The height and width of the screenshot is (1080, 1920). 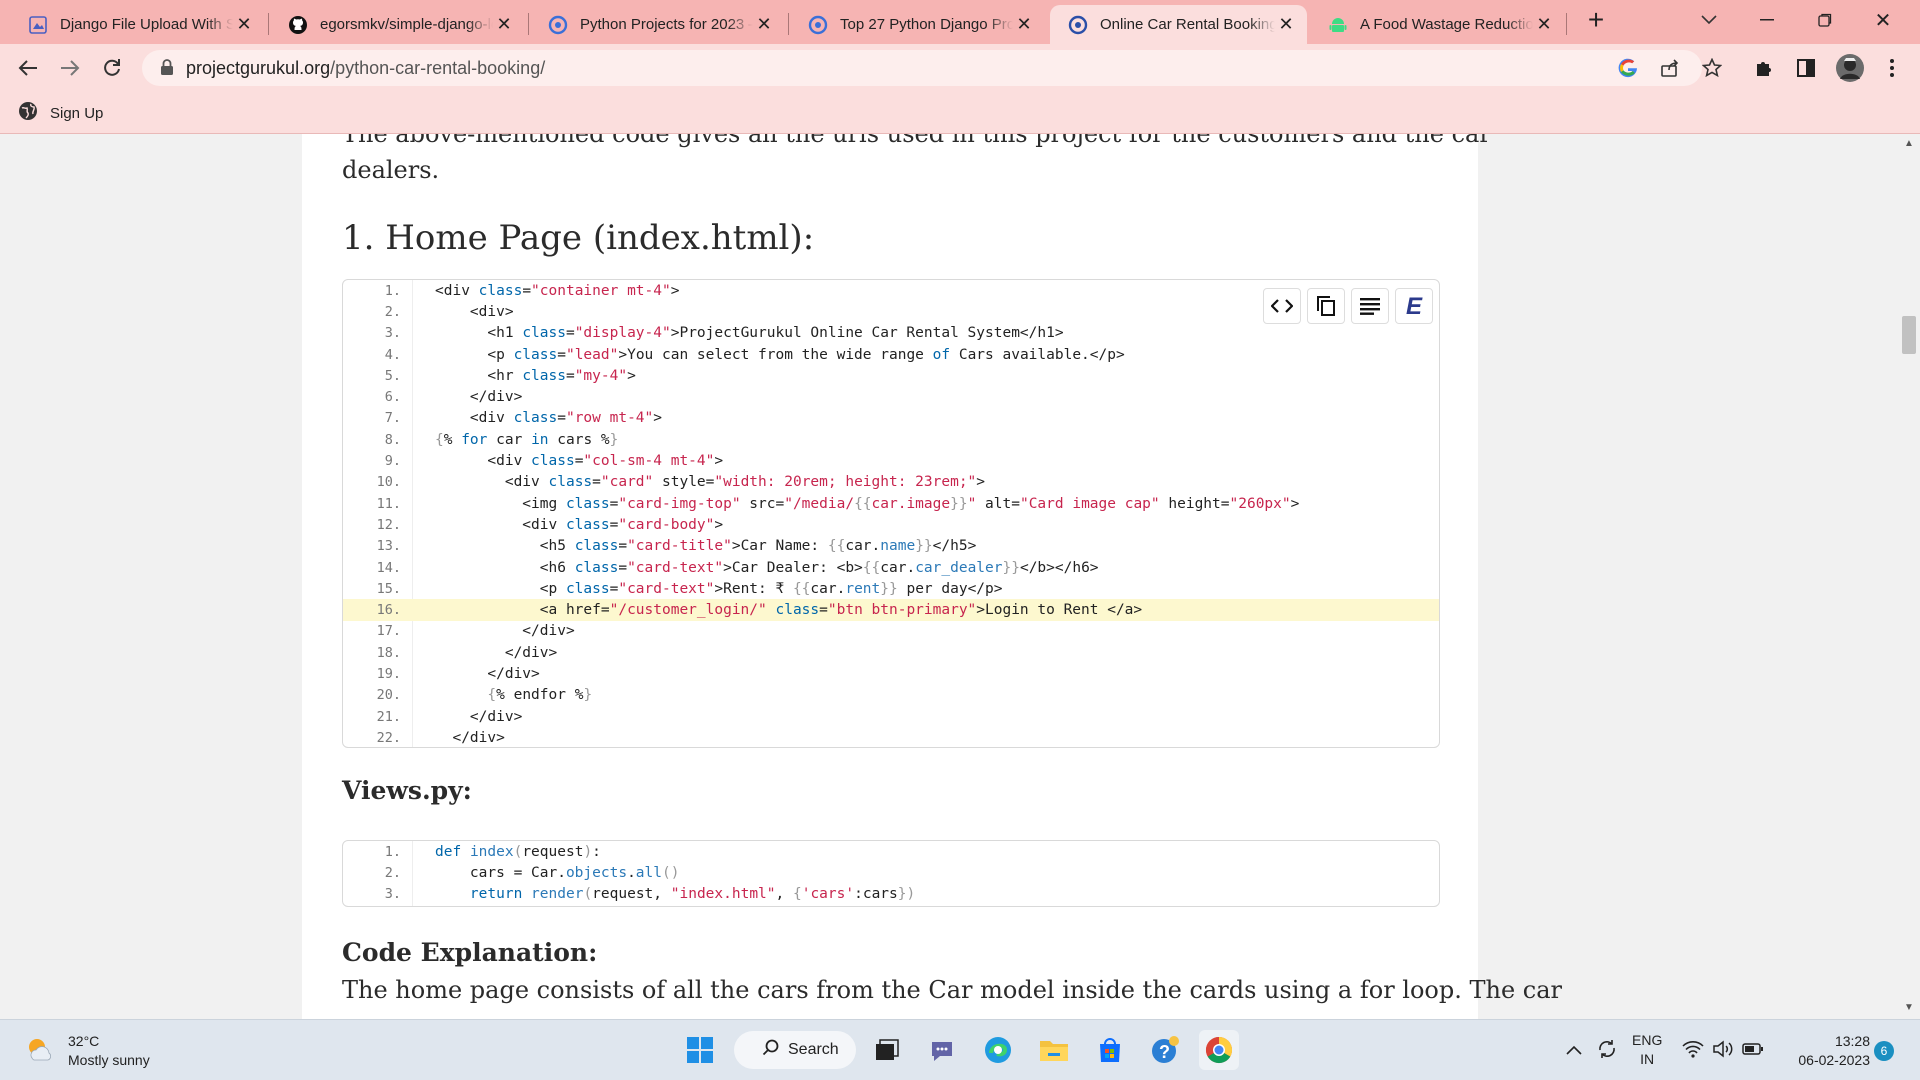 What do you see at coordinates (795, 1050) in the screenshot?
I see `taskbar-search: Search` at bounding box center [795, 1050].